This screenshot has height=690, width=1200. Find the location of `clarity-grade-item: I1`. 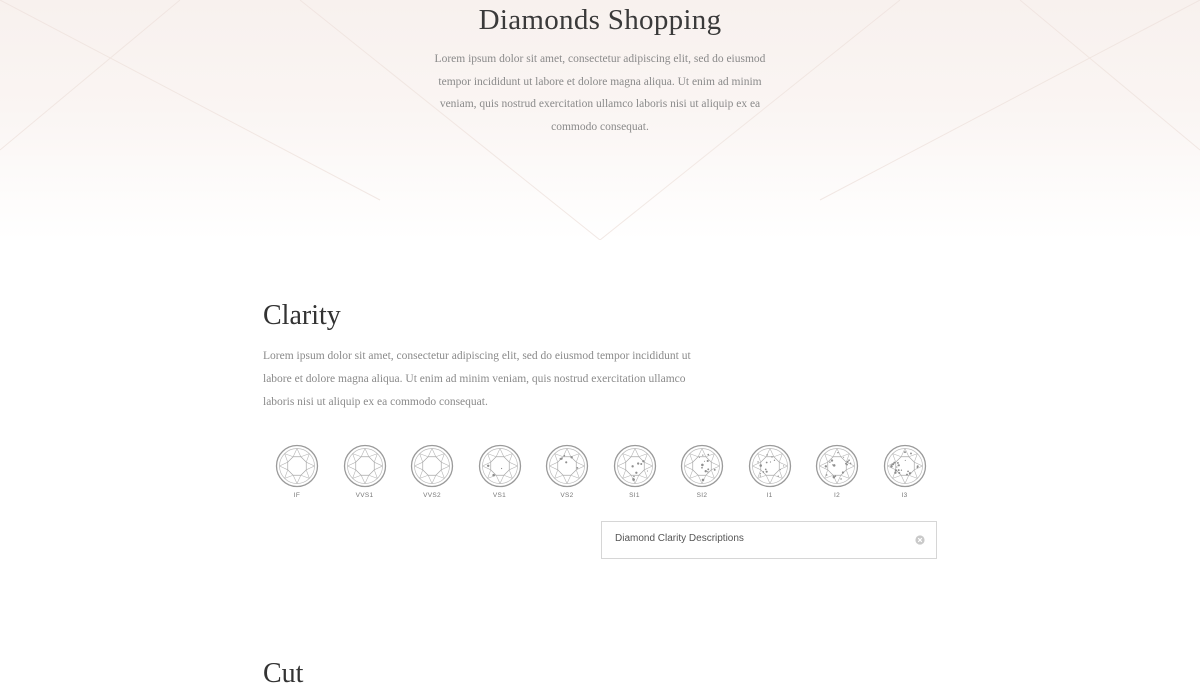

clarity-grade-item: I1 is located at coordinates (770, 471).